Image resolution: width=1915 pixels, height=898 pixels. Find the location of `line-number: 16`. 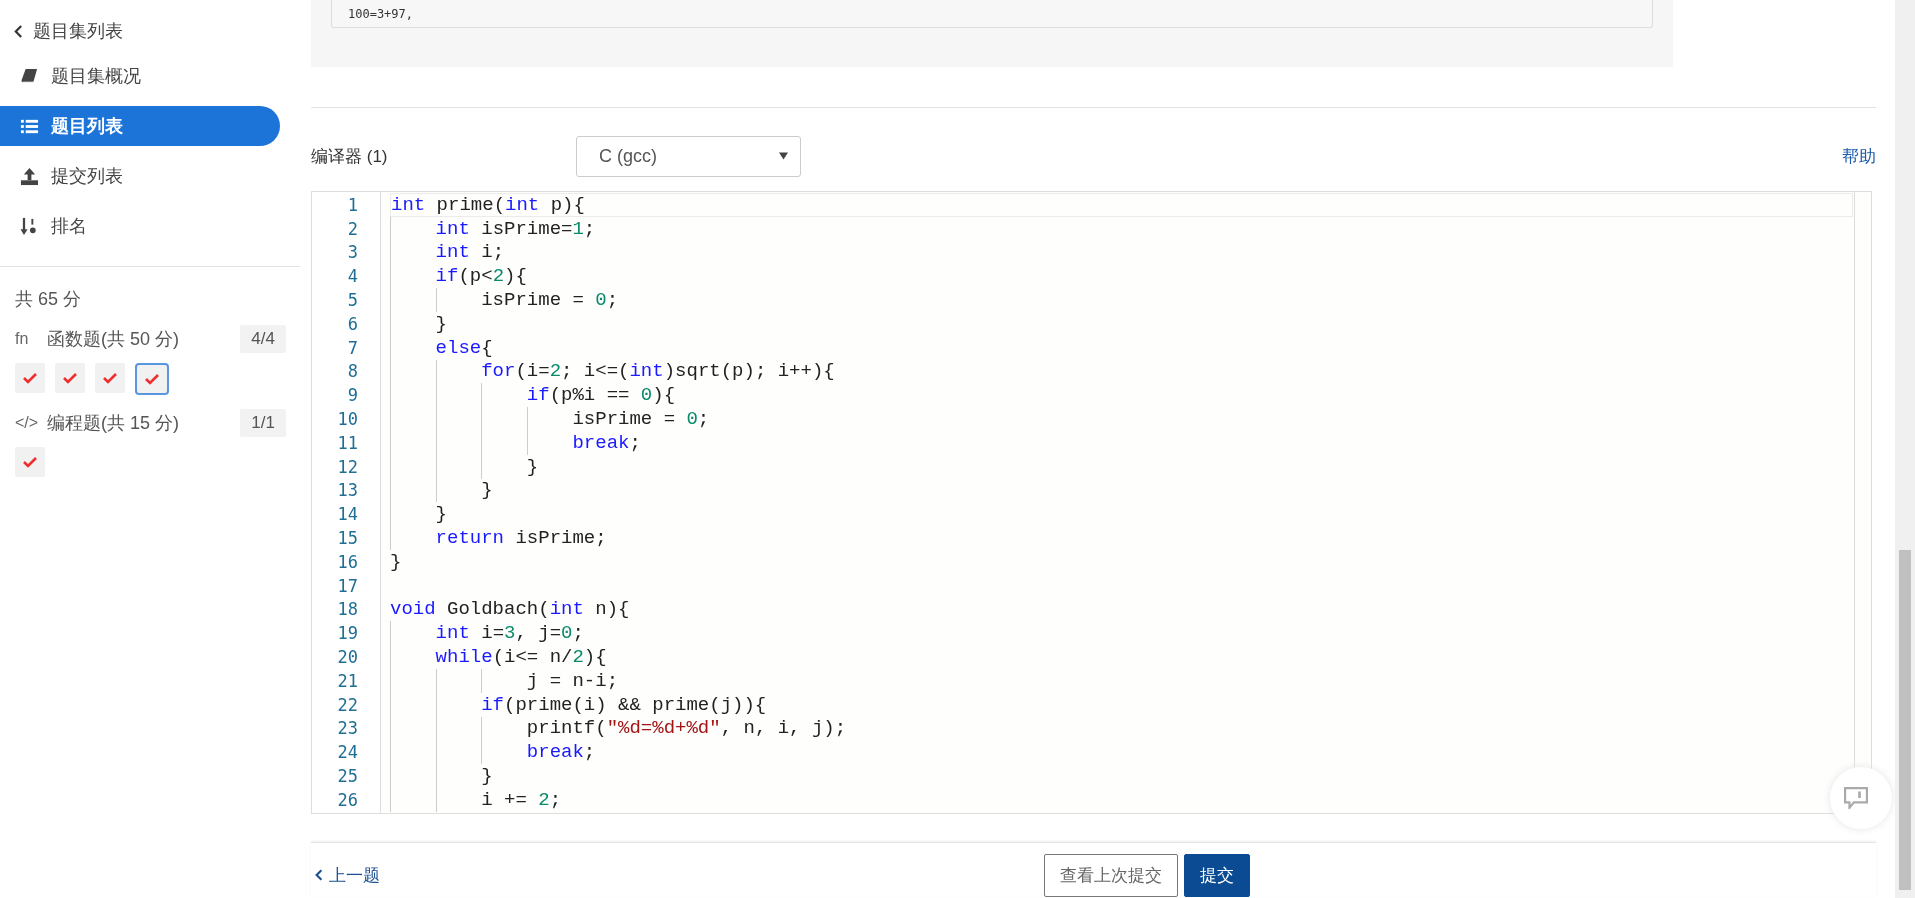

line-number: 16 is located at coordinates (347, 561).